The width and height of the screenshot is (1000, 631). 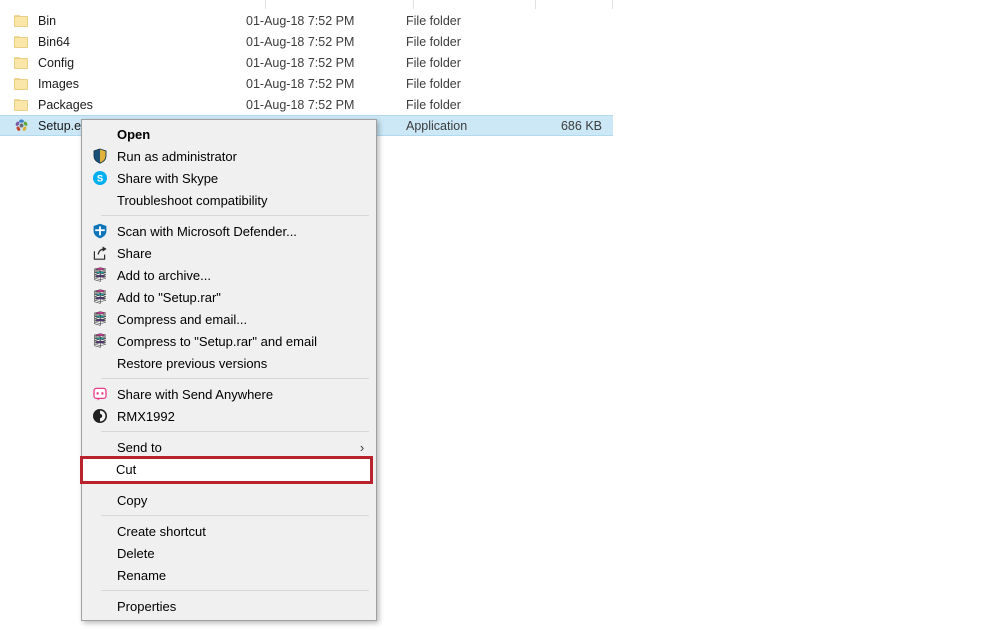 I want to click on file-row: Packages 01-Aug-18 7:52 PM File folder, so click(x=306, y=104).